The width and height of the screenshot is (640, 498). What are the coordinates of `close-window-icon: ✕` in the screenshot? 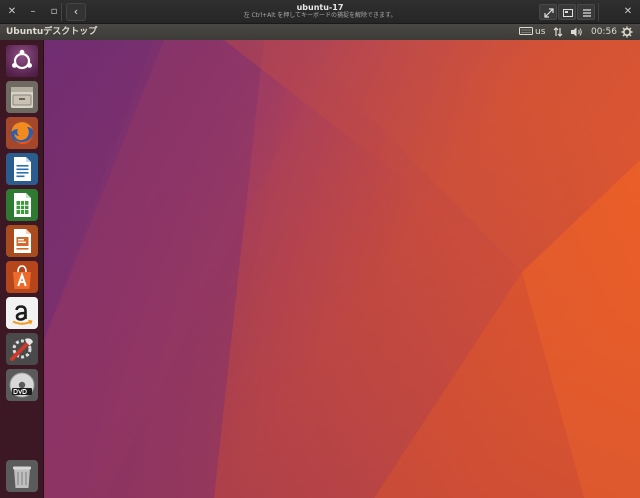 It's located at (12, 12).